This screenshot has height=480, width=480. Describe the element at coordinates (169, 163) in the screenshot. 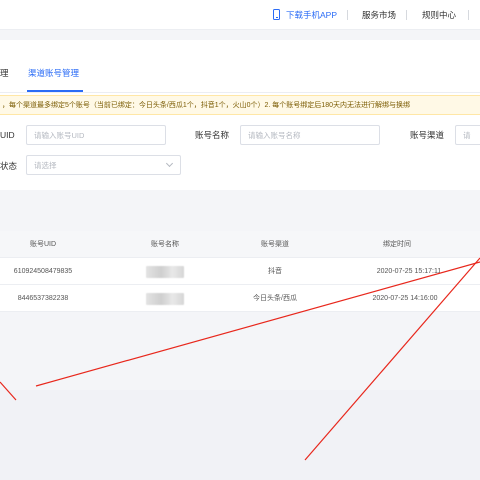

I see `chevron-down-icon` at that location.